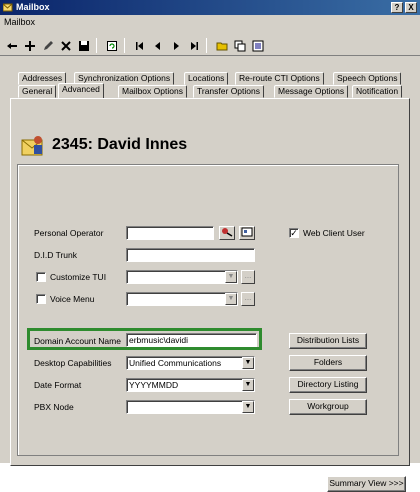 This screenshot has width=420, height=492. I want to click on folder-icon, so click(221, 45).